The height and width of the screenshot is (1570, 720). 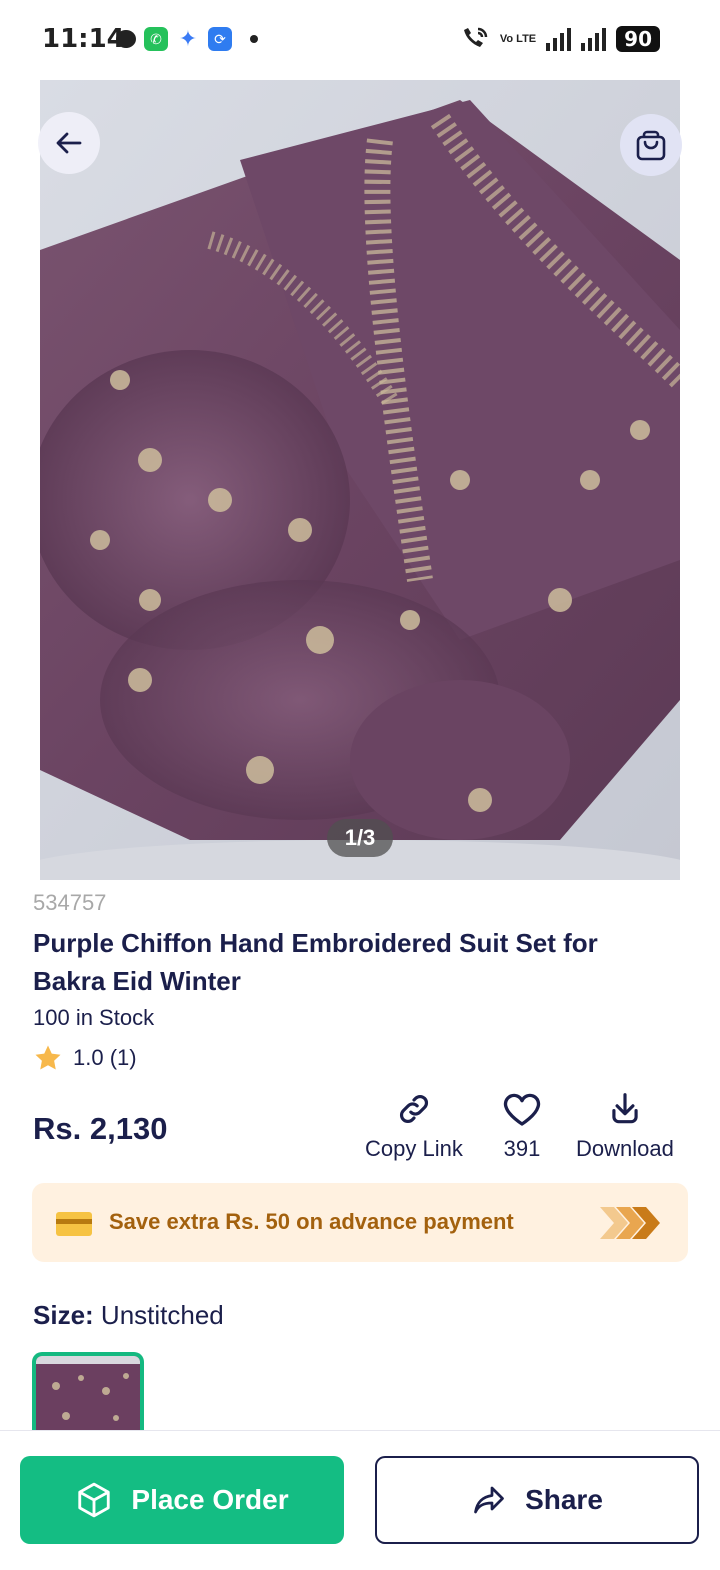 I want to click on product-price: Rs. 2,130, so click(x=100, y=1128).